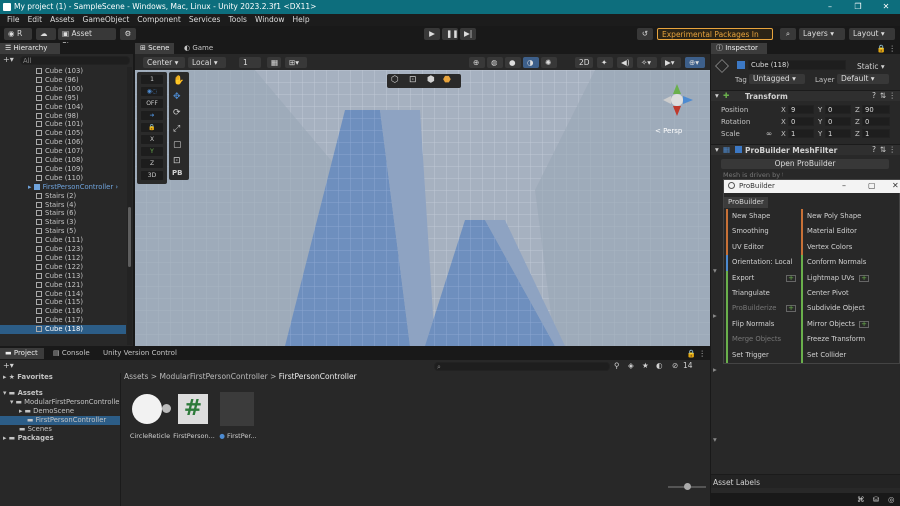 This screenshot has height=506, width=900. I want to click on expand-arrow-icon, so click(166, 408).